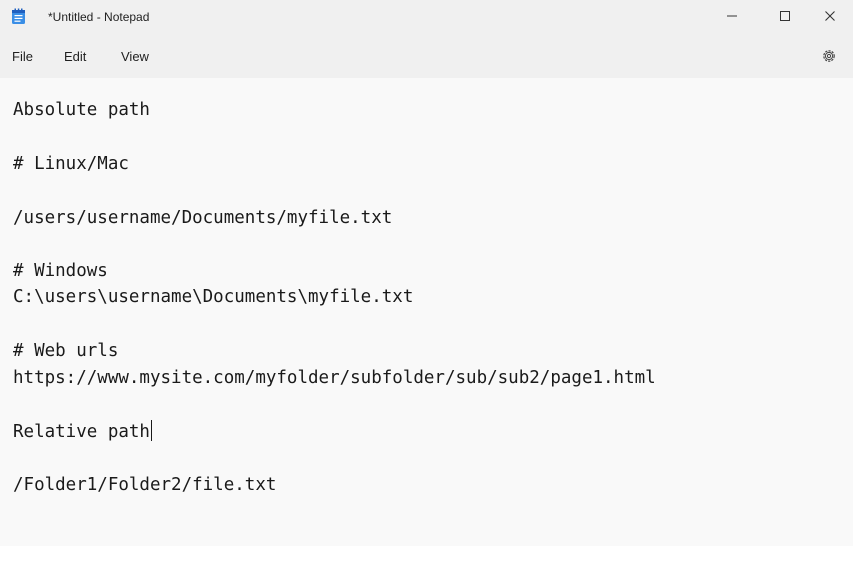 Image resolution: width=853 pixels, height=574 pixels. I want to click on minimize-button, so click(732, 18).